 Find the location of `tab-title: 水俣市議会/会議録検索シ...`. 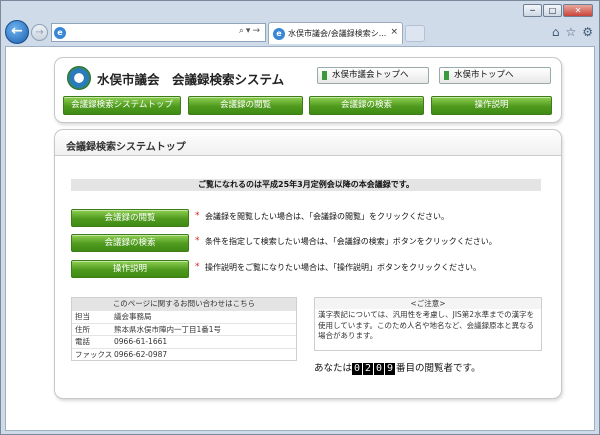

tab-title: 水俣市議会/会議録検索シ... is located at coordinates (337, 33).